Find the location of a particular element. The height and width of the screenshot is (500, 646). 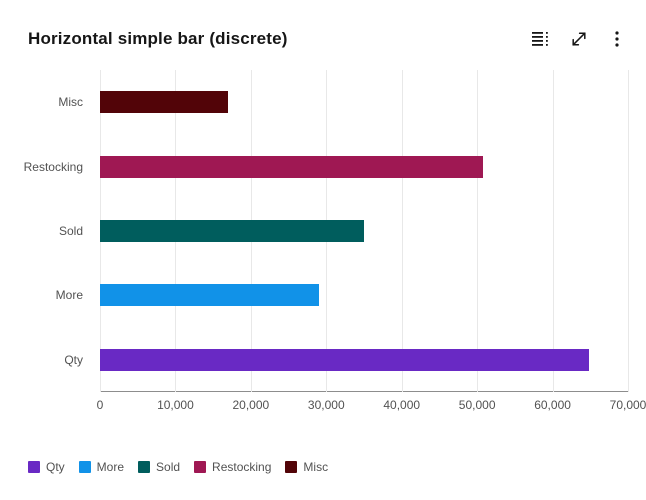

chart-legend: Qty More Sold Restocking Misc is located at coordinates (178, 467).